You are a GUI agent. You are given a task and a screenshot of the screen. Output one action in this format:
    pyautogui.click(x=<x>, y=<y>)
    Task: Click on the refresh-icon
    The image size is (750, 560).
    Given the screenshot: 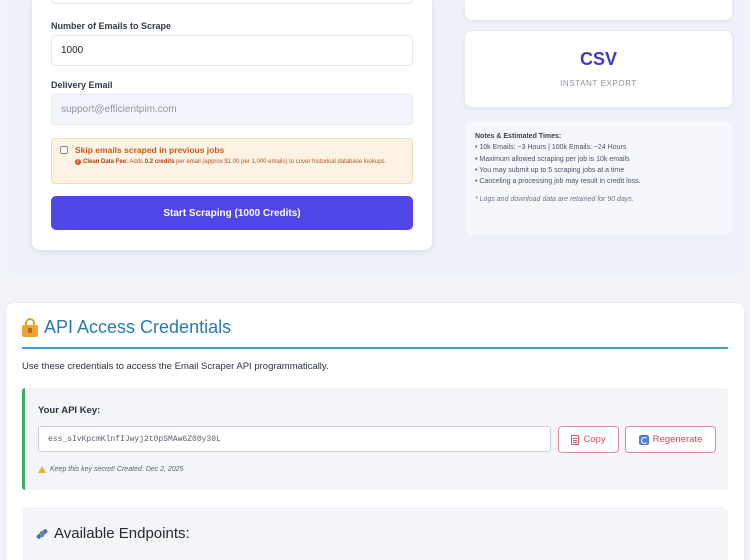 What is the action you would take?
    pyautogui.click(x=643, y=439)
    